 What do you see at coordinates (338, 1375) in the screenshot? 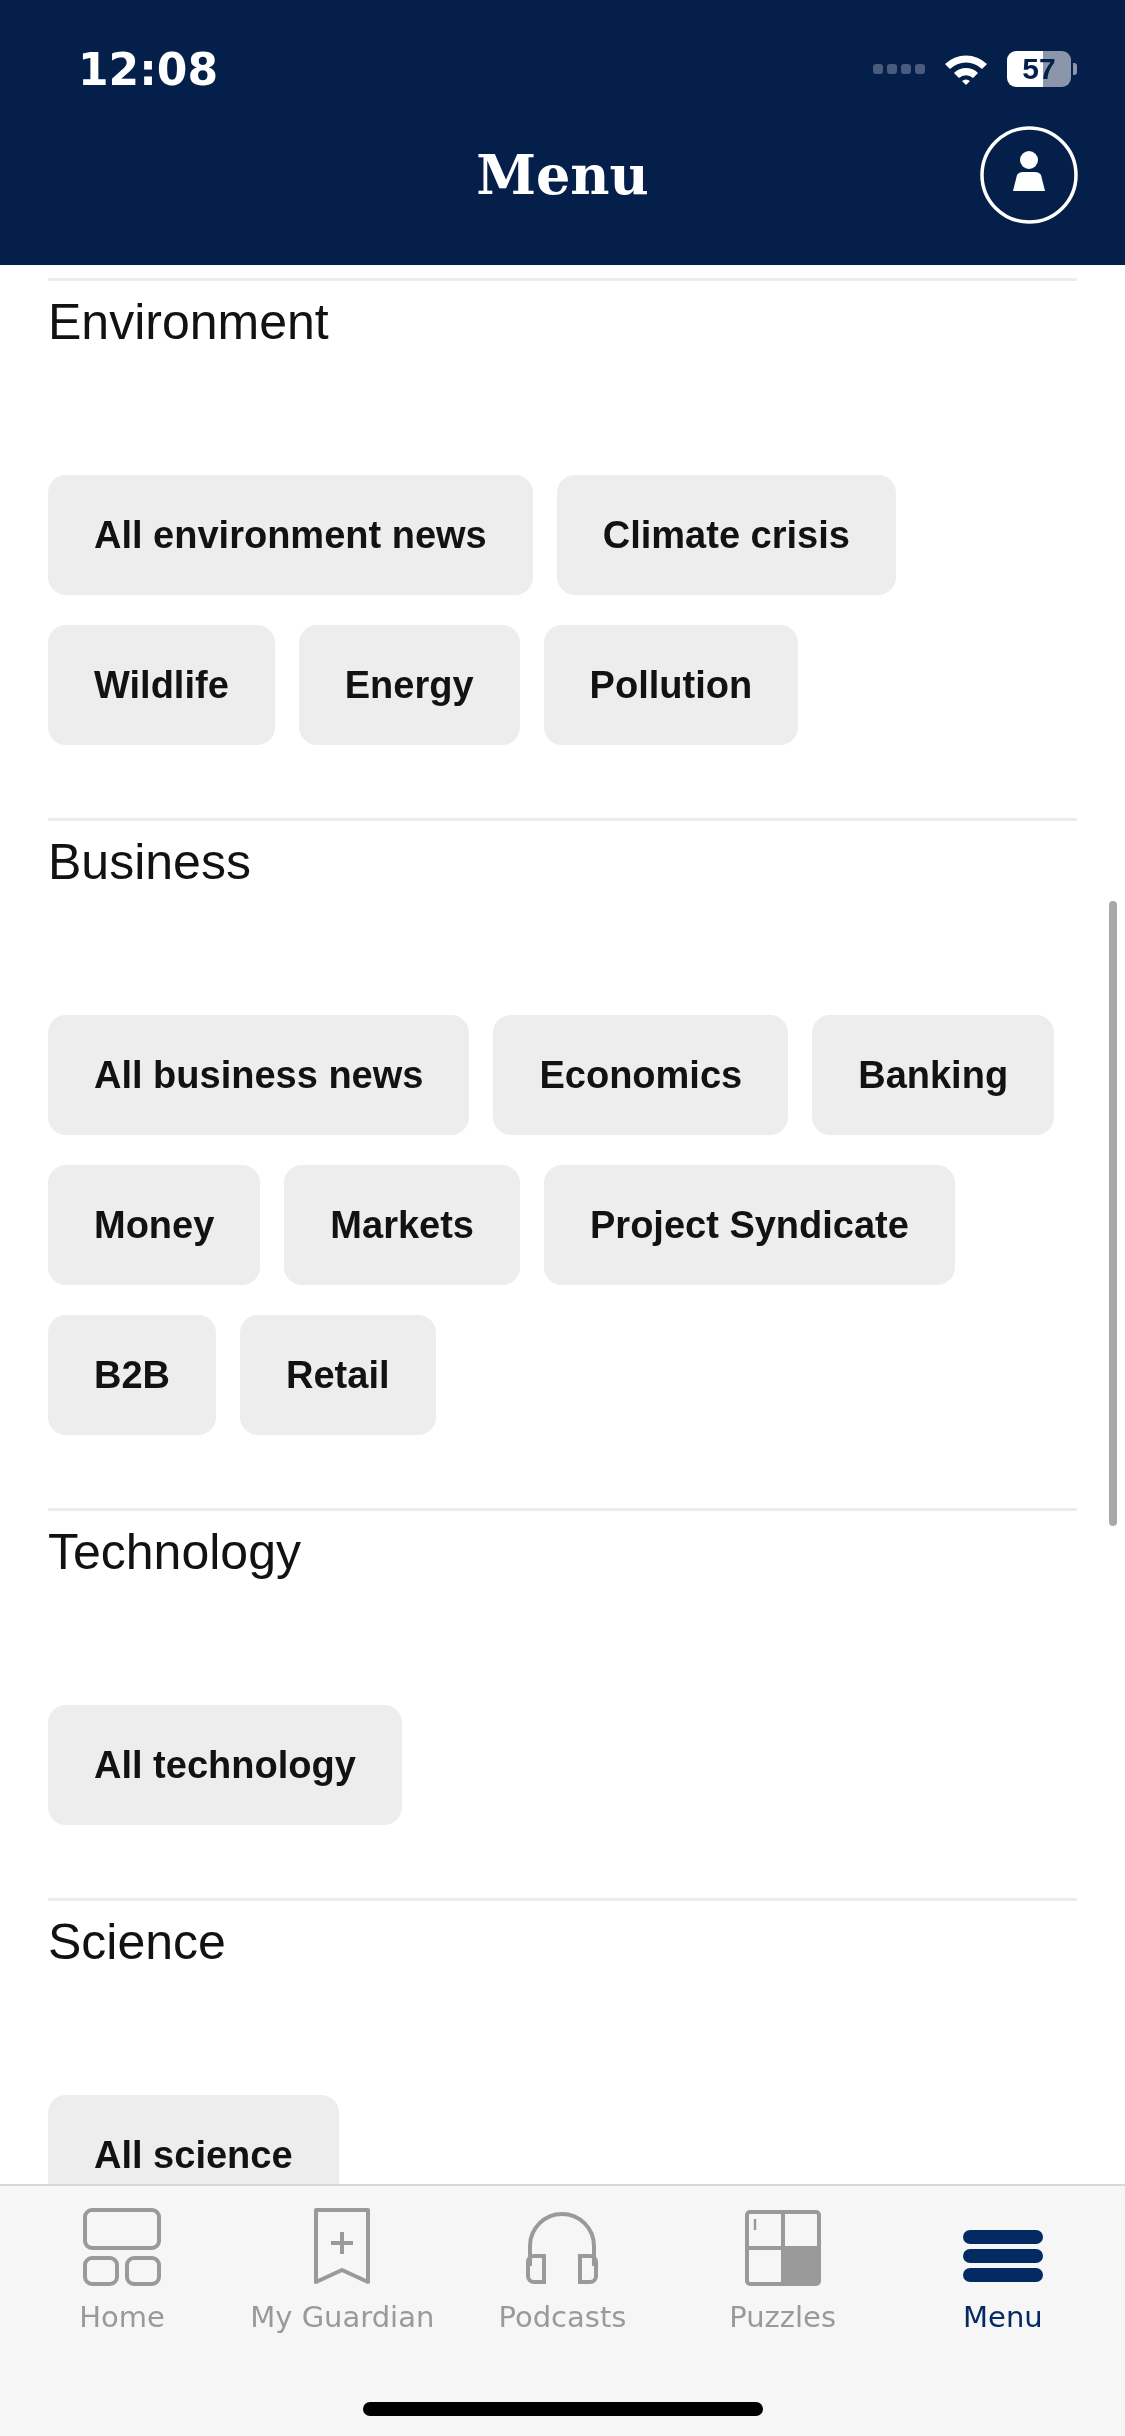
I see `topic-chip: Retail` at bounding box center [338, 1375].